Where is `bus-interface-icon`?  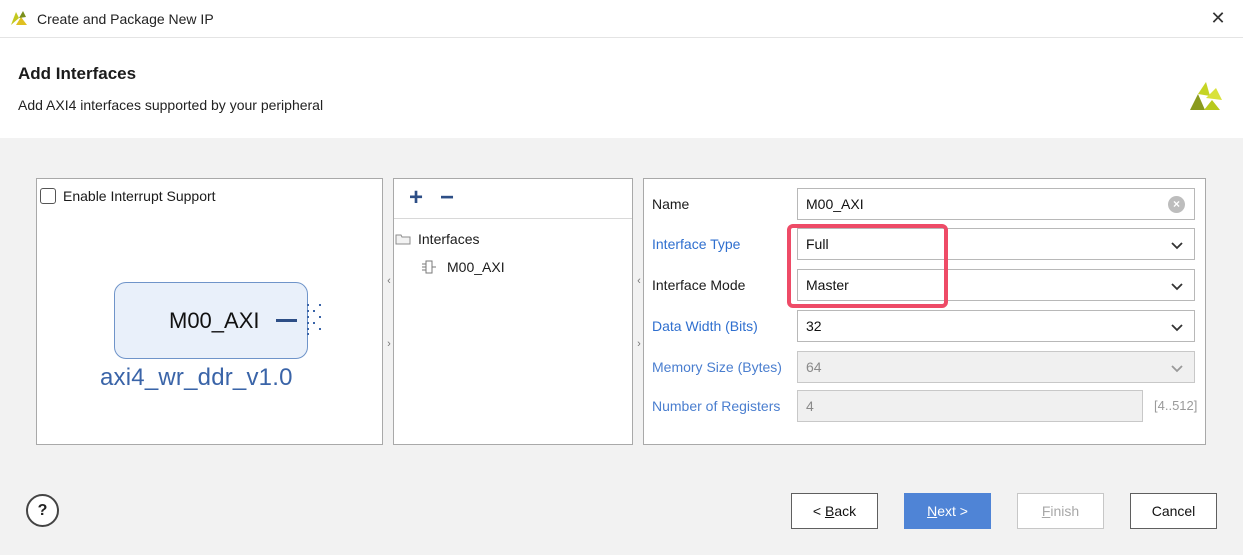 bus-interface-icon is located at coordinates (314, 319).